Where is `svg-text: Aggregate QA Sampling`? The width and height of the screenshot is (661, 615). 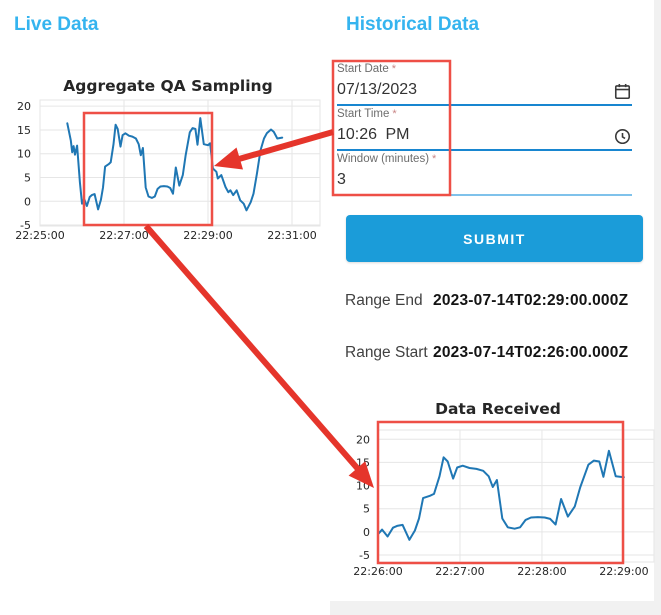
svg-text: Aggregate QA Sampling is located at coordinates (167, 86).